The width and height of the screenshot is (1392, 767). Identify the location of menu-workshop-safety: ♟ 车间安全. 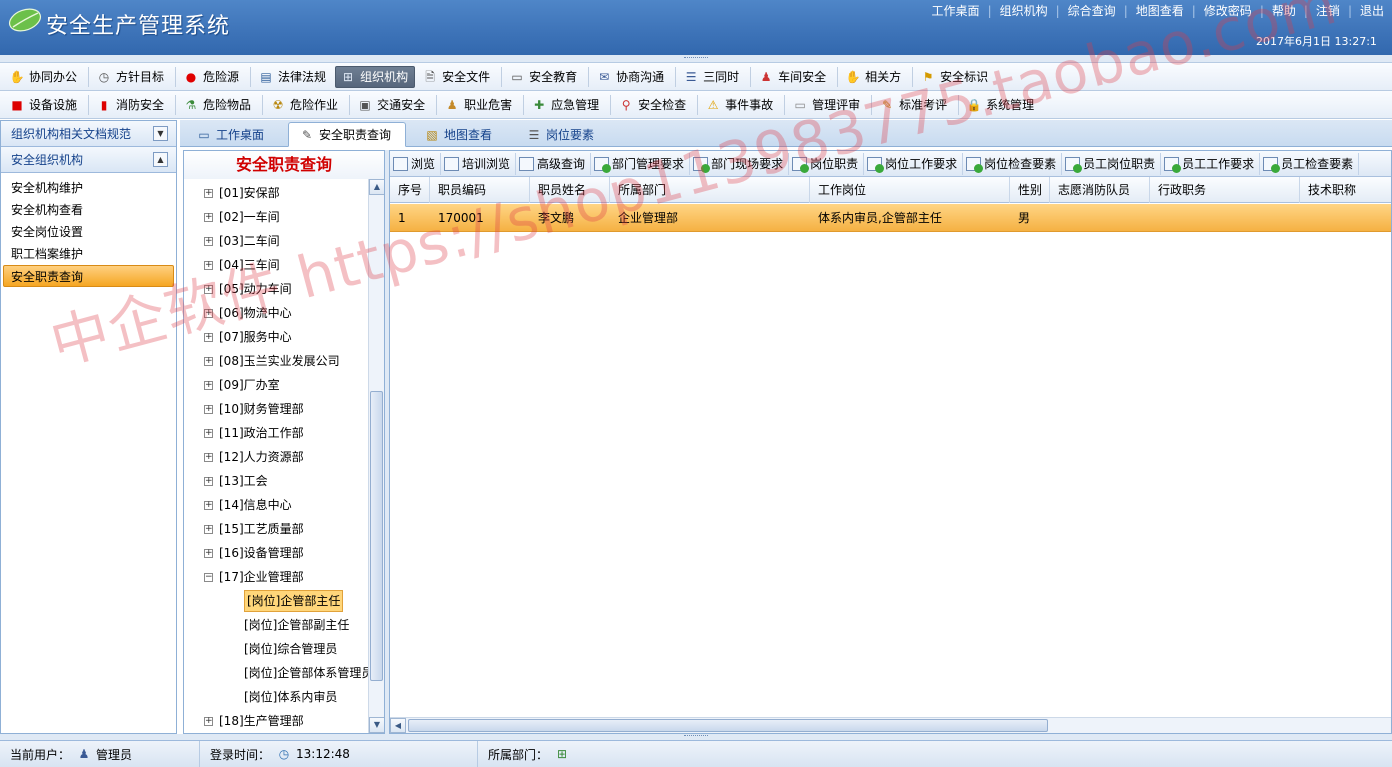
(793, 77).